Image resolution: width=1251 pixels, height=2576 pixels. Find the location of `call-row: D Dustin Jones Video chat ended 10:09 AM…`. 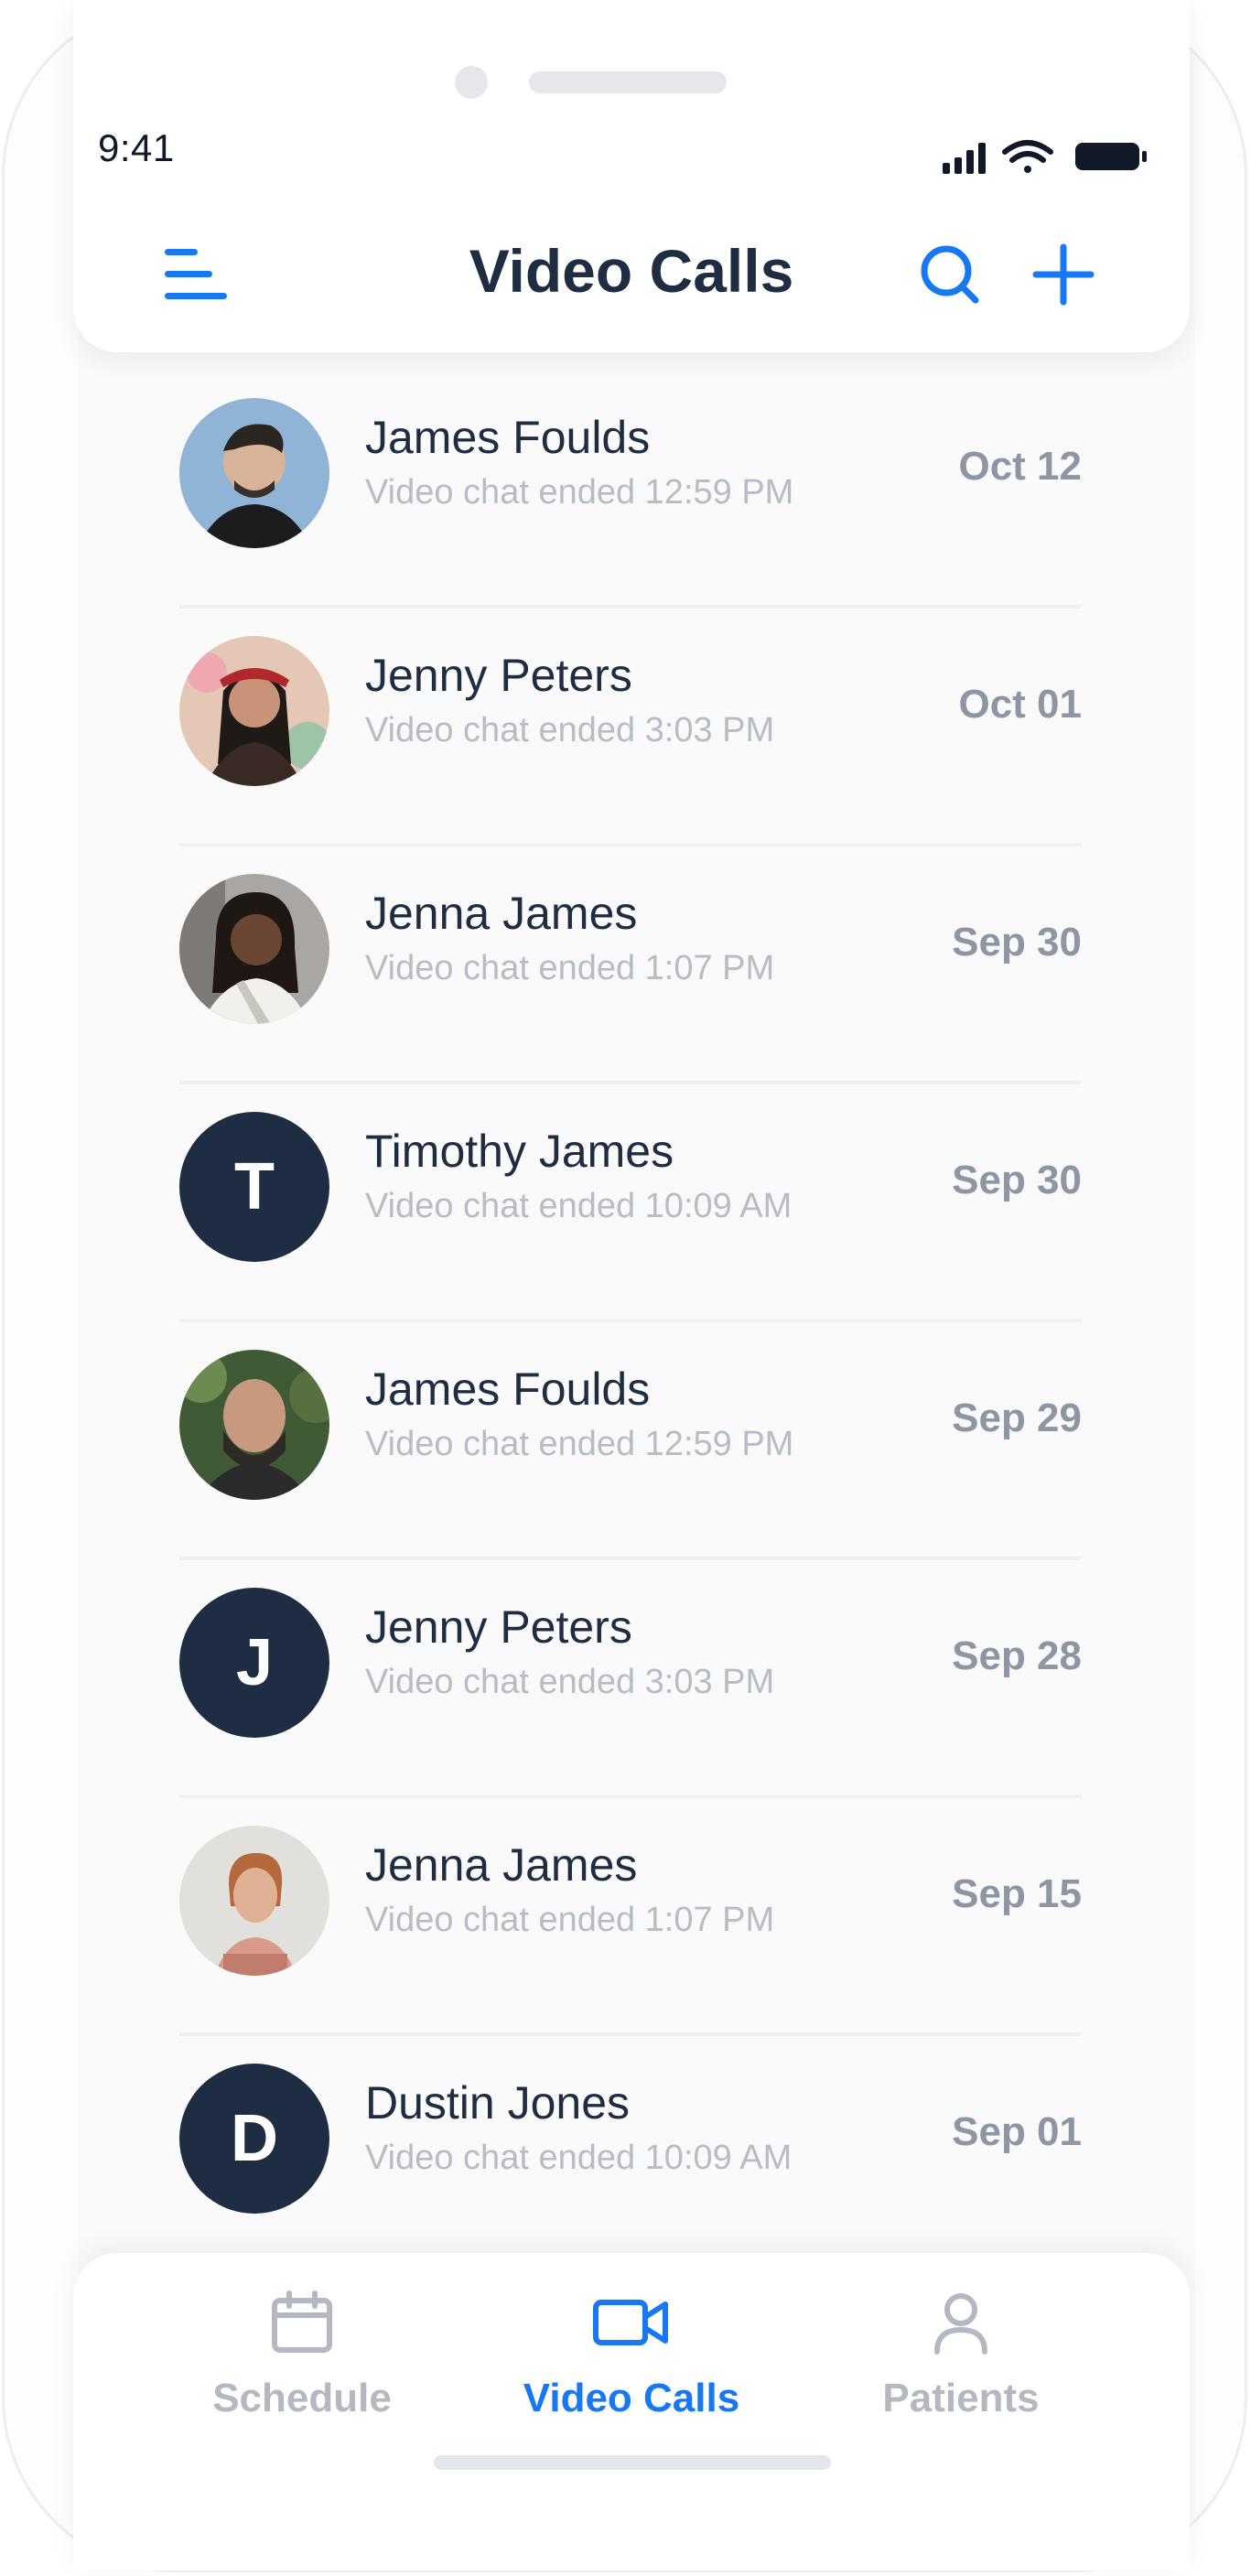

call-row: D Dustin Jones Video chat ended 10:09 AM… is located at coordinates (631, 2155).